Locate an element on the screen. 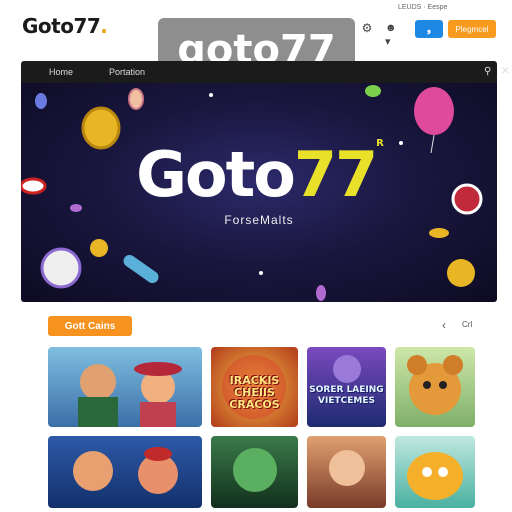  game-card-label: SORER LAEING VIETCEMES is located at coordinates (346, 395).